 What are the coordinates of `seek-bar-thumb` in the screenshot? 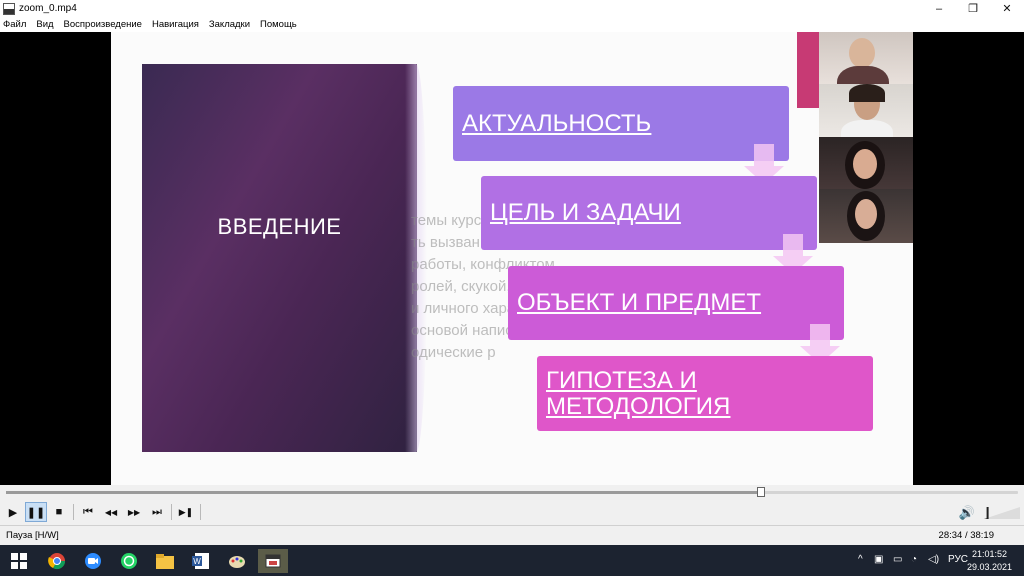 It's located at (760, 492).